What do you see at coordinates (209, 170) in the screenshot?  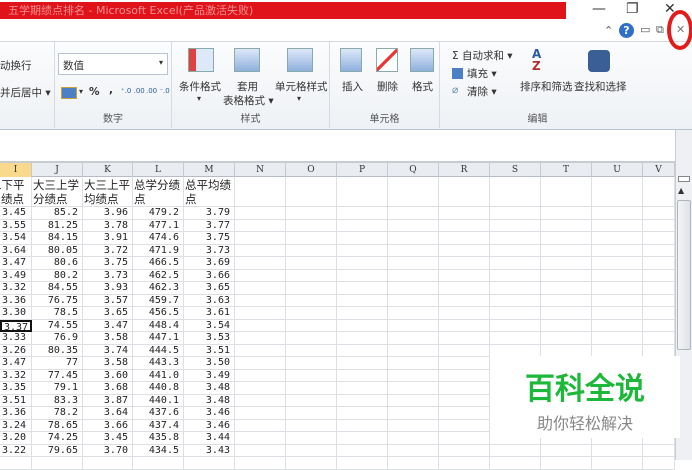 I see `column-header-M: M` at bounding box center [209, 170].